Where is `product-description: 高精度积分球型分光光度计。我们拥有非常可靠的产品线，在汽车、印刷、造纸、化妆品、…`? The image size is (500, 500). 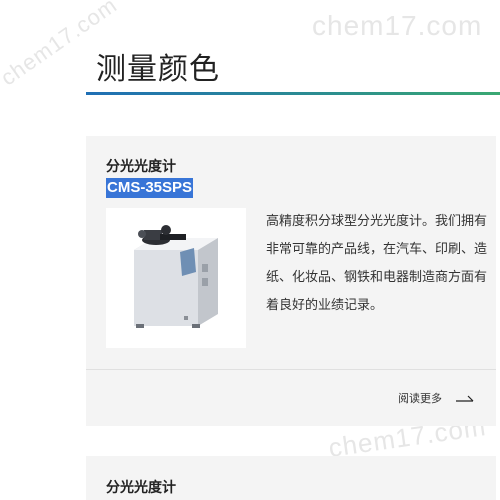
product-description: 高精度积分球型分光光度计。我们拥有非常可靠的产品线，在汽车、印刷、造纸、化妆品、… is located at coordinates (377, 263).